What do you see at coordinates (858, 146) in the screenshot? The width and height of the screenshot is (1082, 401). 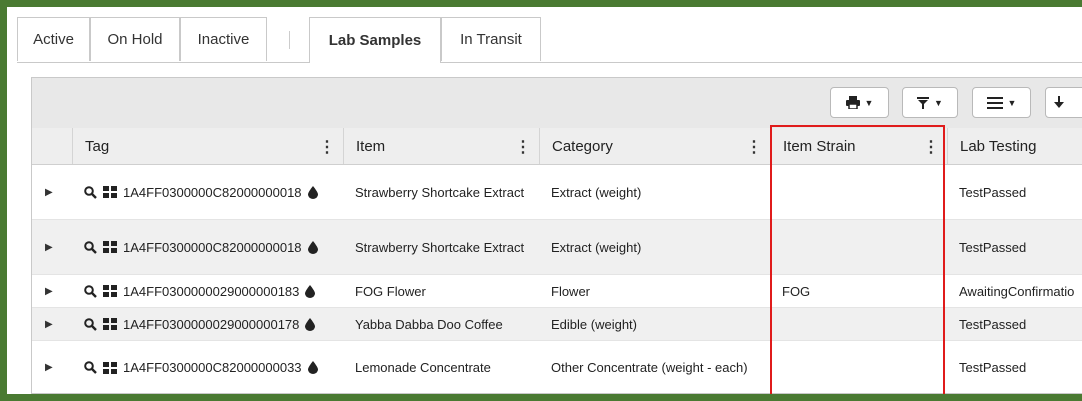 I see `column-header-item-strain: Item Strain ⋮` at bounding box center [858, 146].